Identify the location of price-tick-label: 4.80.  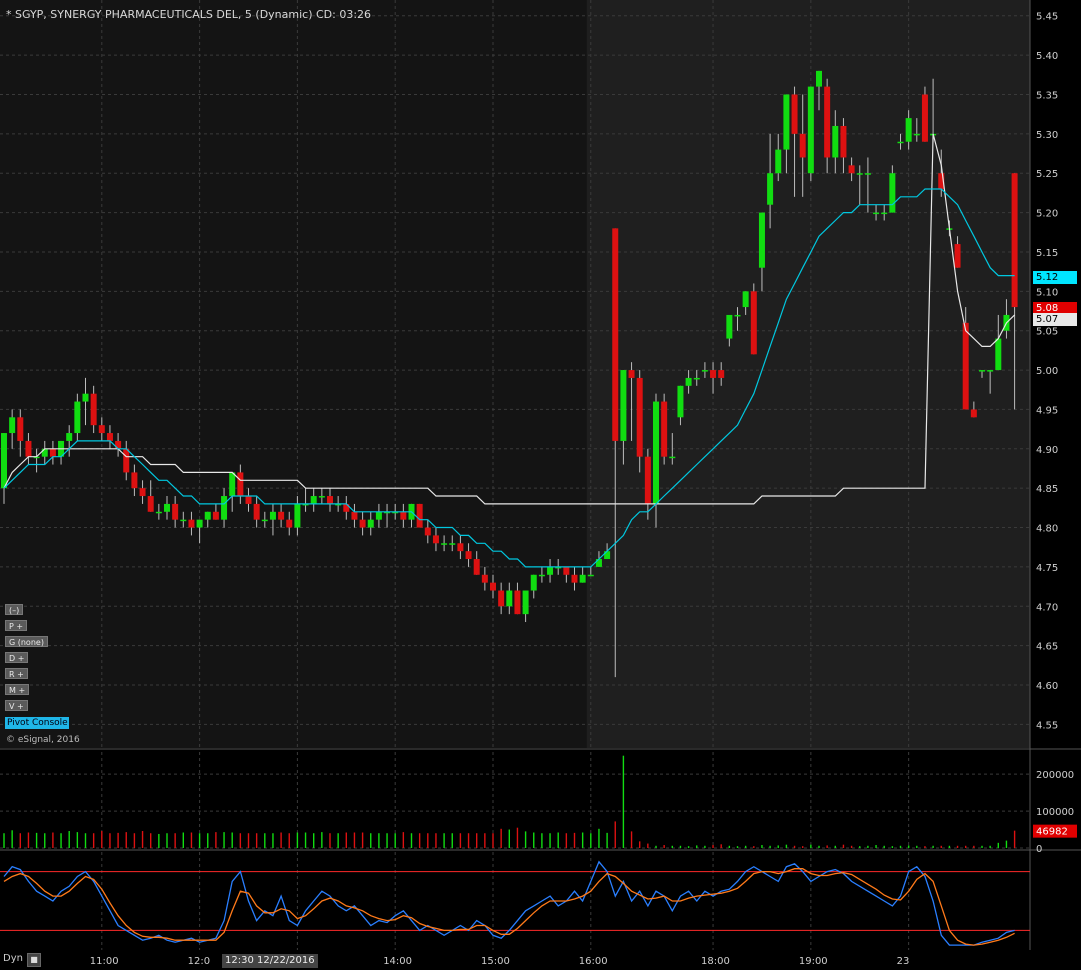
(1047, 529).